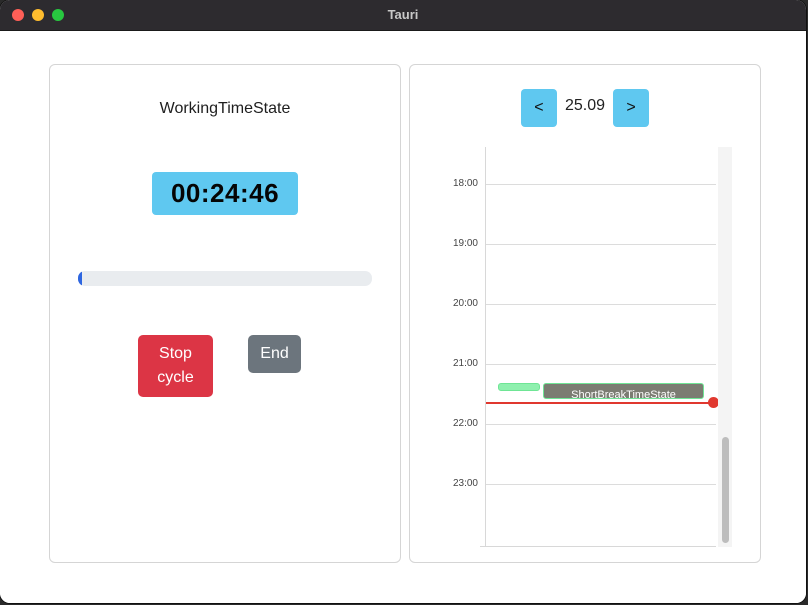 Image resolution: width=808 pixels, height=605 pixels. Describe the element at coordinates (465, 483) in the screenshot. I see `hour-label: 23:00` at that location.